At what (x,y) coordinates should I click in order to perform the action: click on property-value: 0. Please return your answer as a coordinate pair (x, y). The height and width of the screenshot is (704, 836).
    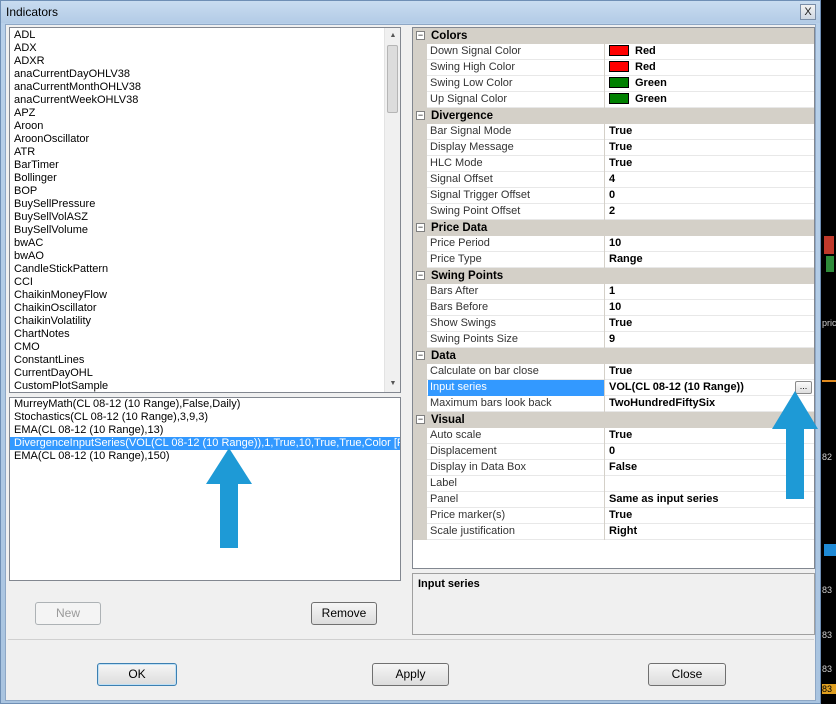
    Looking at the image, I should click on (710, 196).